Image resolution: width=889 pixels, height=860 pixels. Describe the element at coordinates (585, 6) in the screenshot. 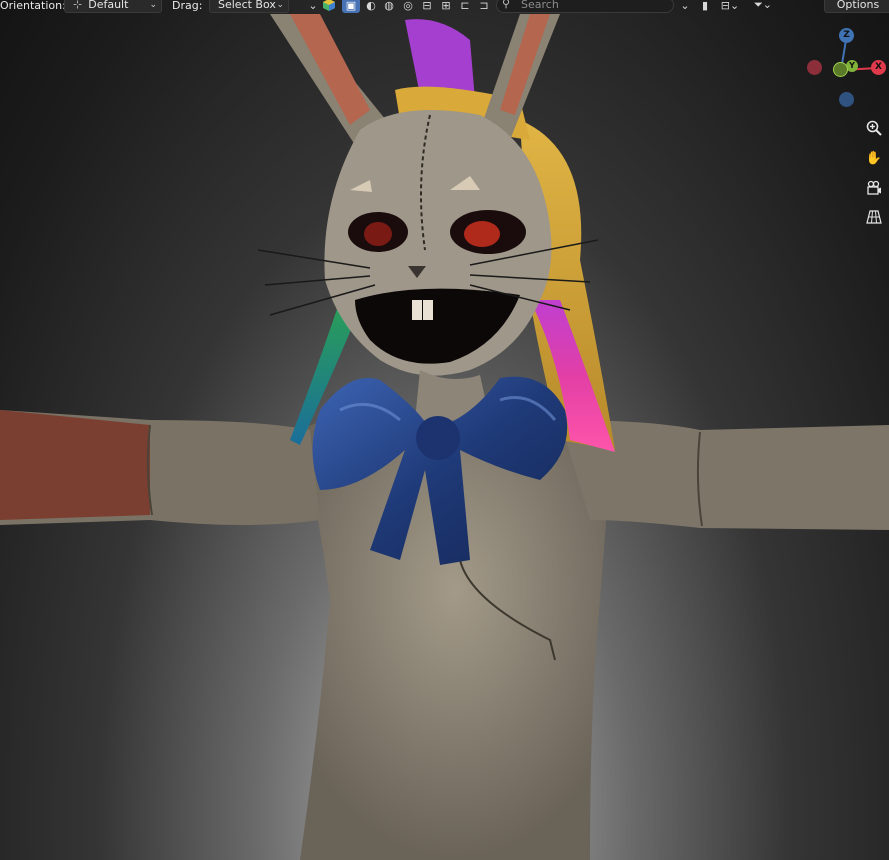

I see `search-input: ⚲ Search` at that location.